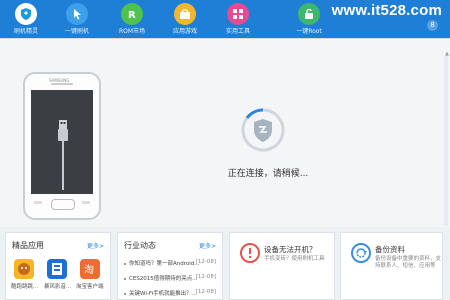 The height and width of the screenshot is (300, 450). Describe the element at coordinates (282, 266) in the screenshot. I see `cannot-boot-card: 设备无法开机？ 手机变砖？使用刷机工具` at that location.